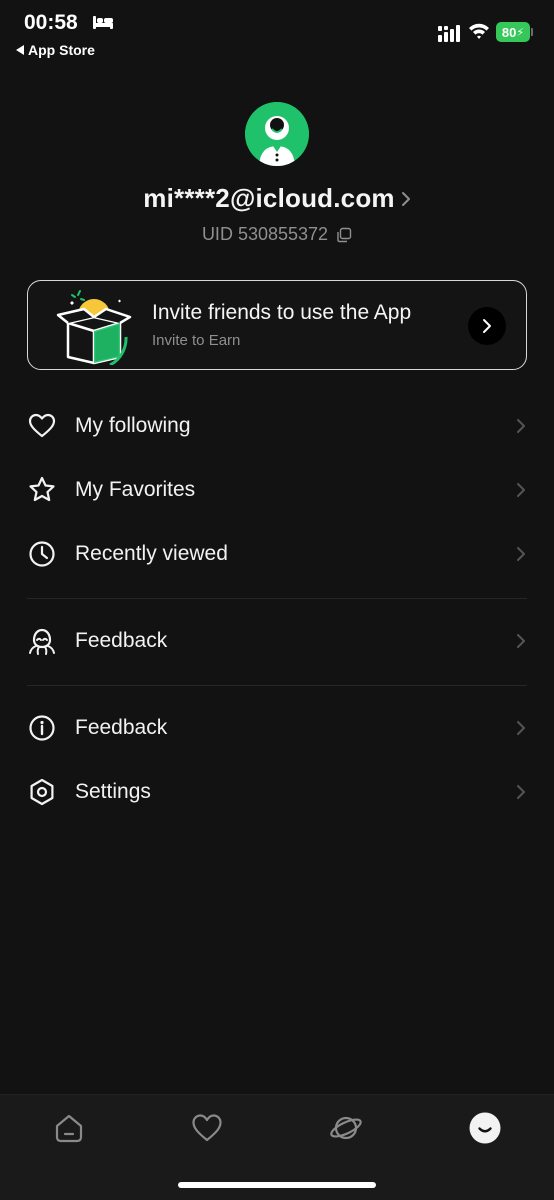  What do you see at coordinates (520, 32) in the screenshot?
I see `charging-bolt-icon: ⚡` at bounding box center [520, 32].